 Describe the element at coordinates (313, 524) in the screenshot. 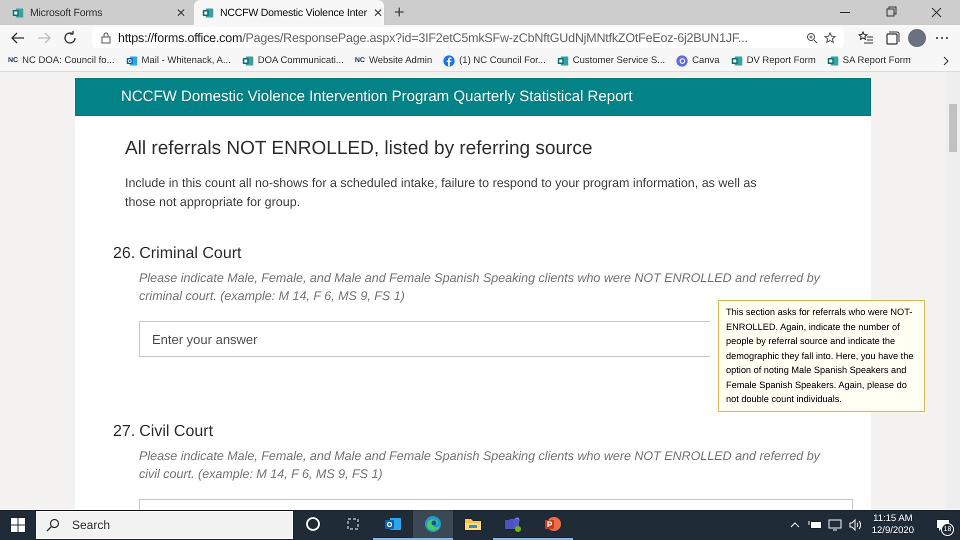

I see `circle-icon` at that location.